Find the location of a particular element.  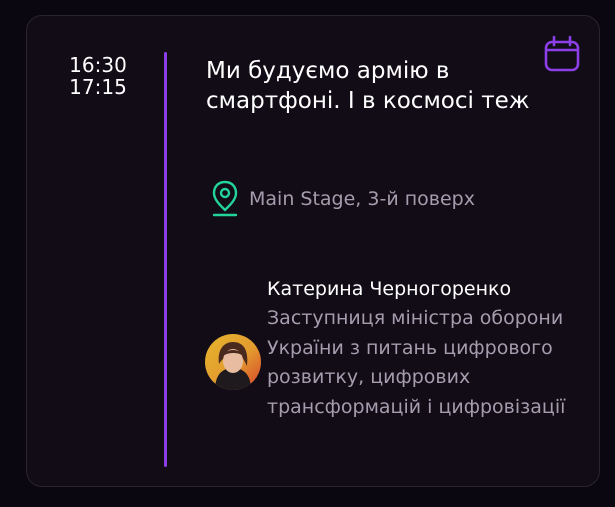

map-pin-icon is located at coordinates (225, 198).